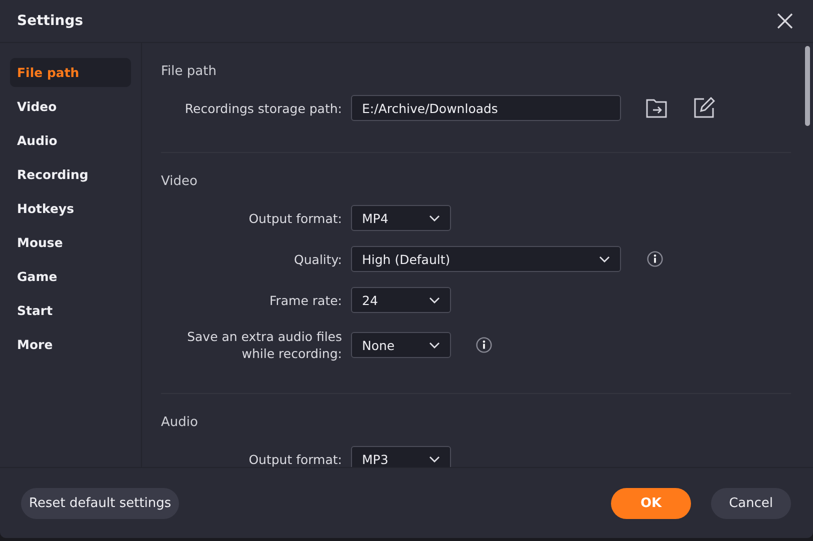 Image resolution: width=813 pixels, height=541 pixels. I want to click on edit-icon, so click(704, 108).